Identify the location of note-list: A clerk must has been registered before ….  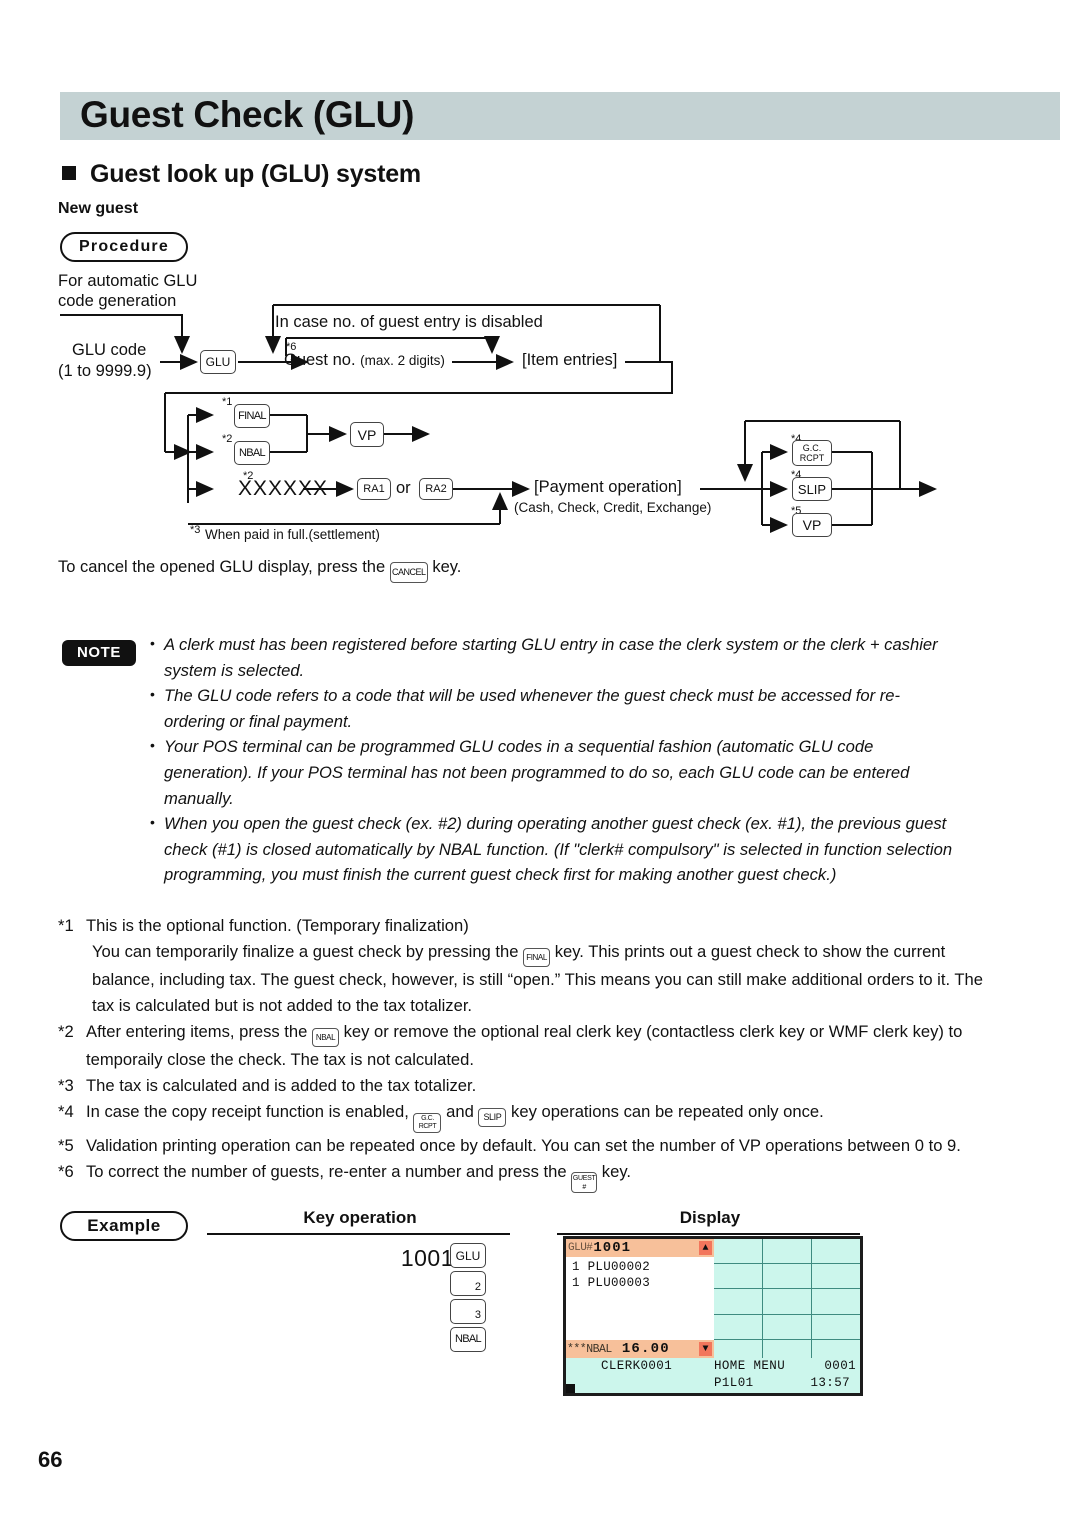
(555, 759).